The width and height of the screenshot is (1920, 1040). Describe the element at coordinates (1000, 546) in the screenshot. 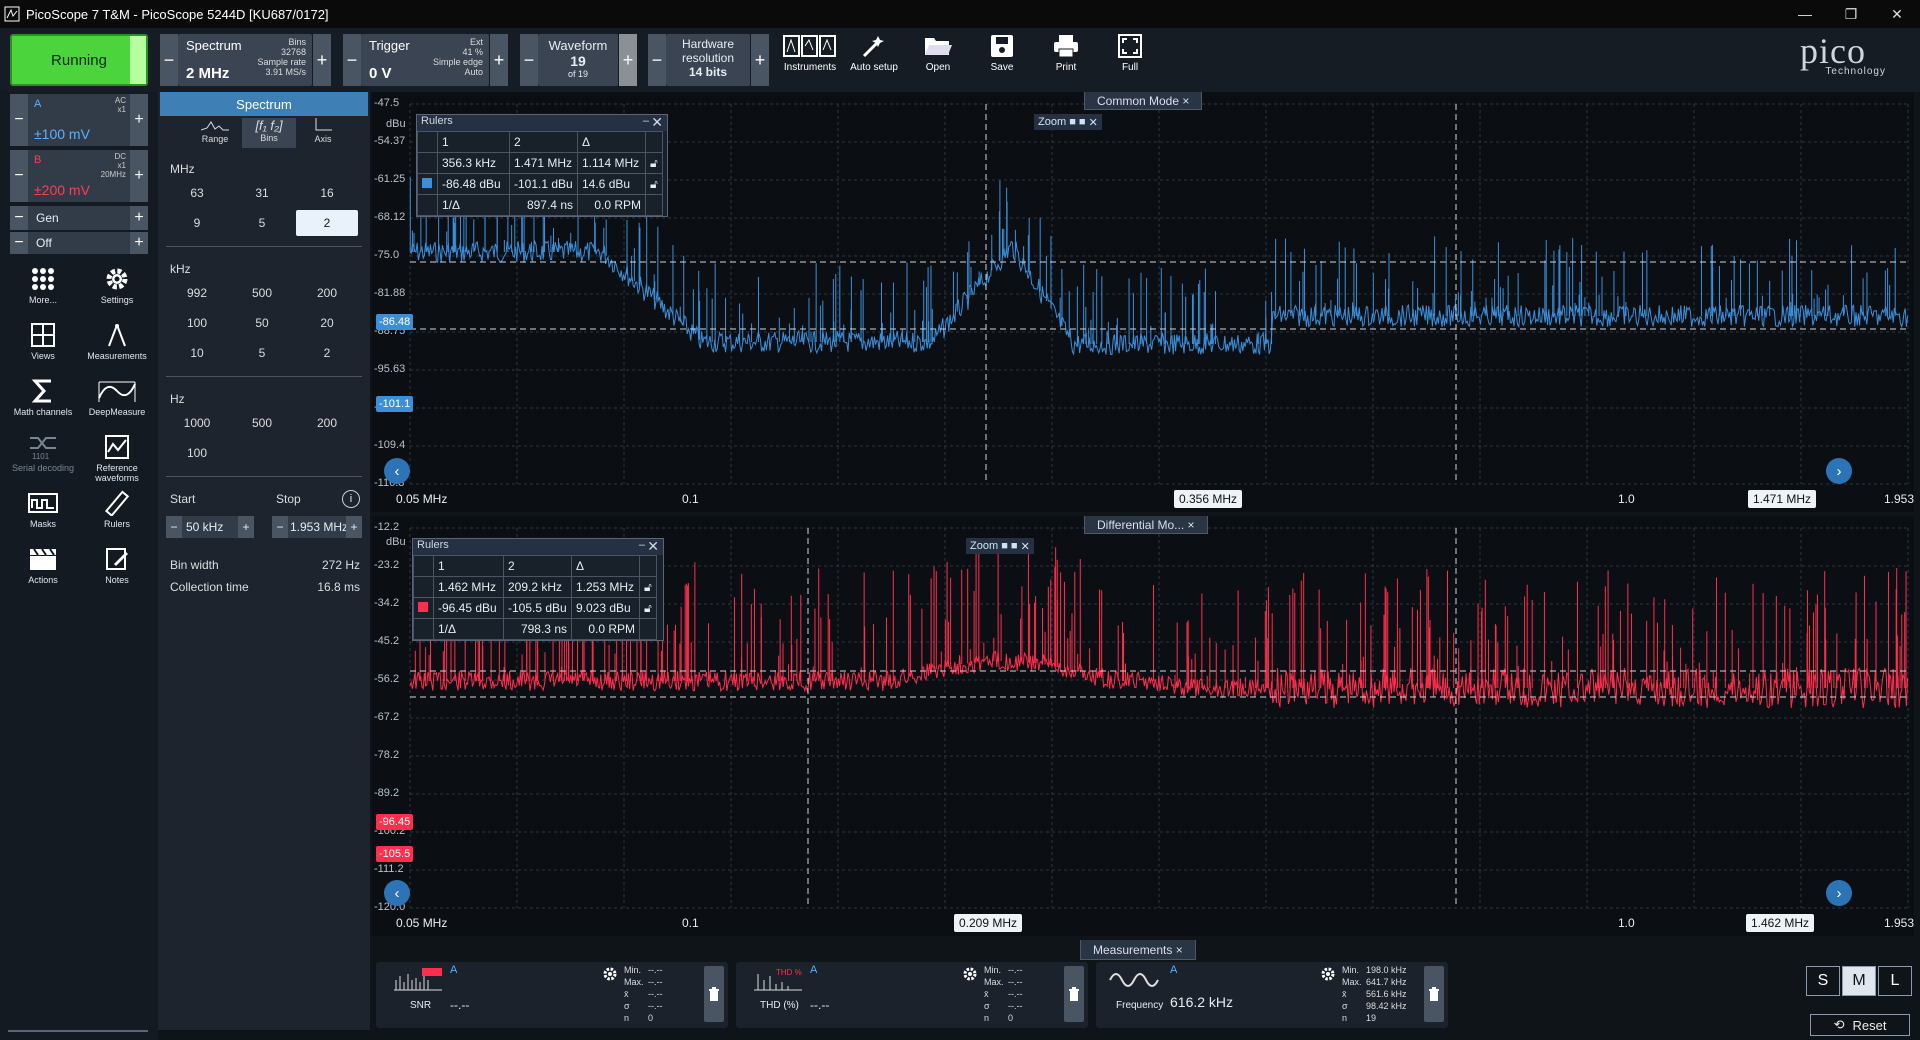

I see `zoom-panel-bottom: Zoom ■ ■ ✕` at that location.